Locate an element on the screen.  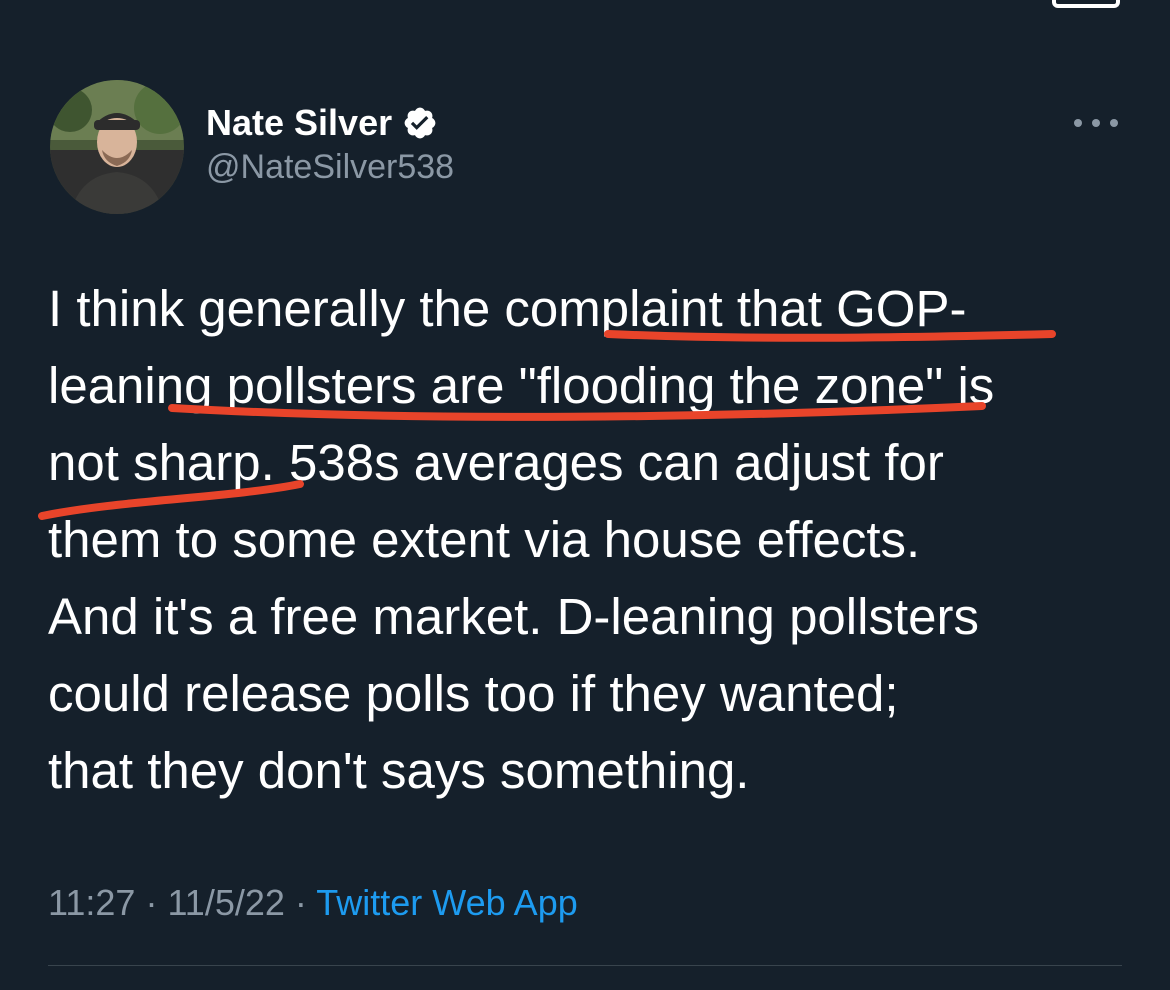
top-edge-icon-fragment is located at coordinates (1086, 4).